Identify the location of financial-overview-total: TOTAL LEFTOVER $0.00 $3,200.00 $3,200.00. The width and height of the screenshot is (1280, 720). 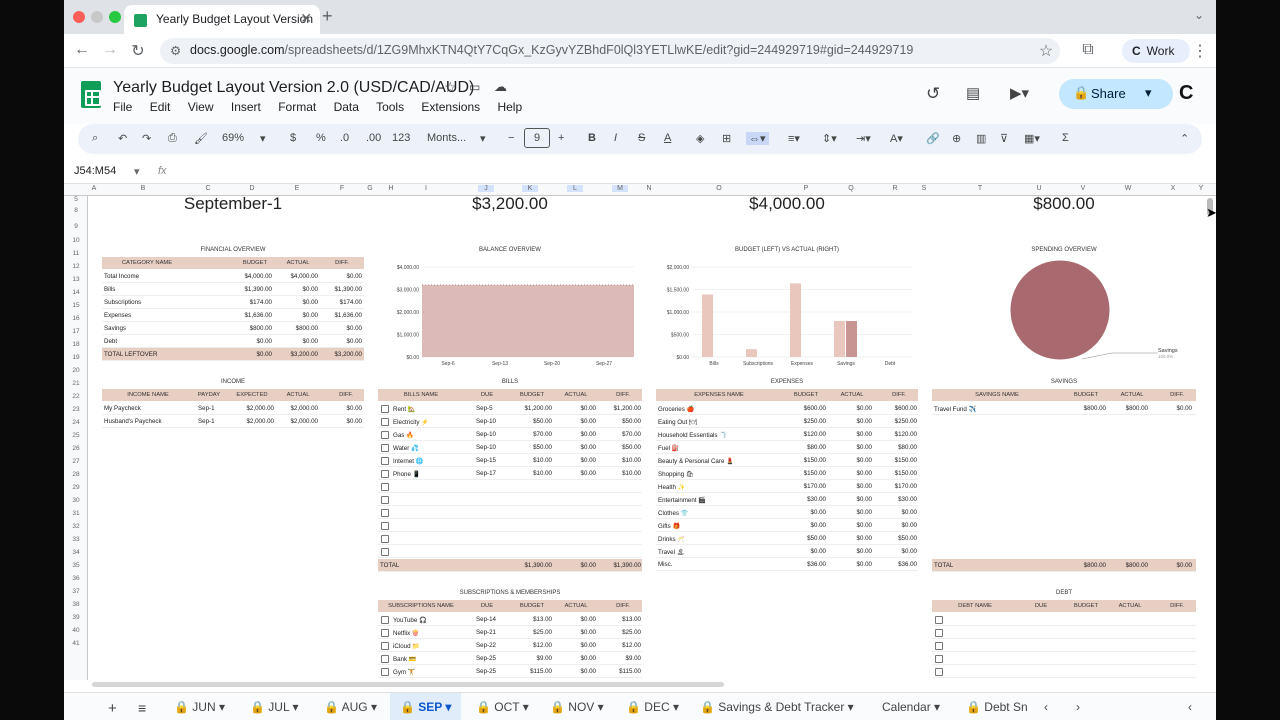
(233, 354).